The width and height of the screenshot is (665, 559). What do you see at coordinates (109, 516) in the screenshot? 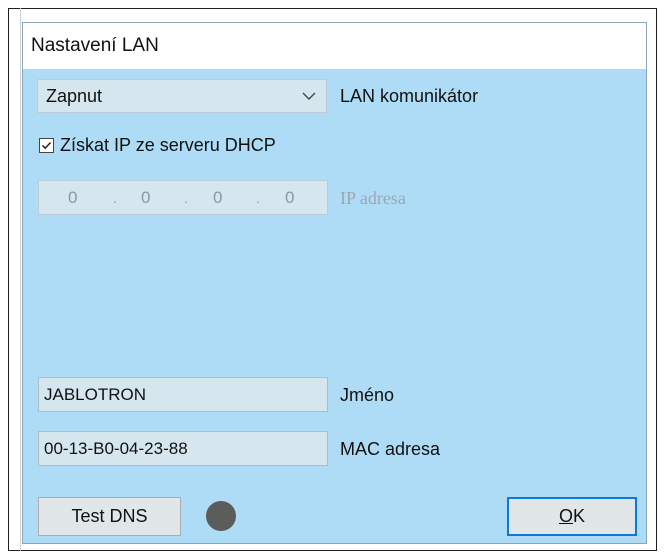
I see `test-dns-button: Test DNS` at bounding box center [109, 516].